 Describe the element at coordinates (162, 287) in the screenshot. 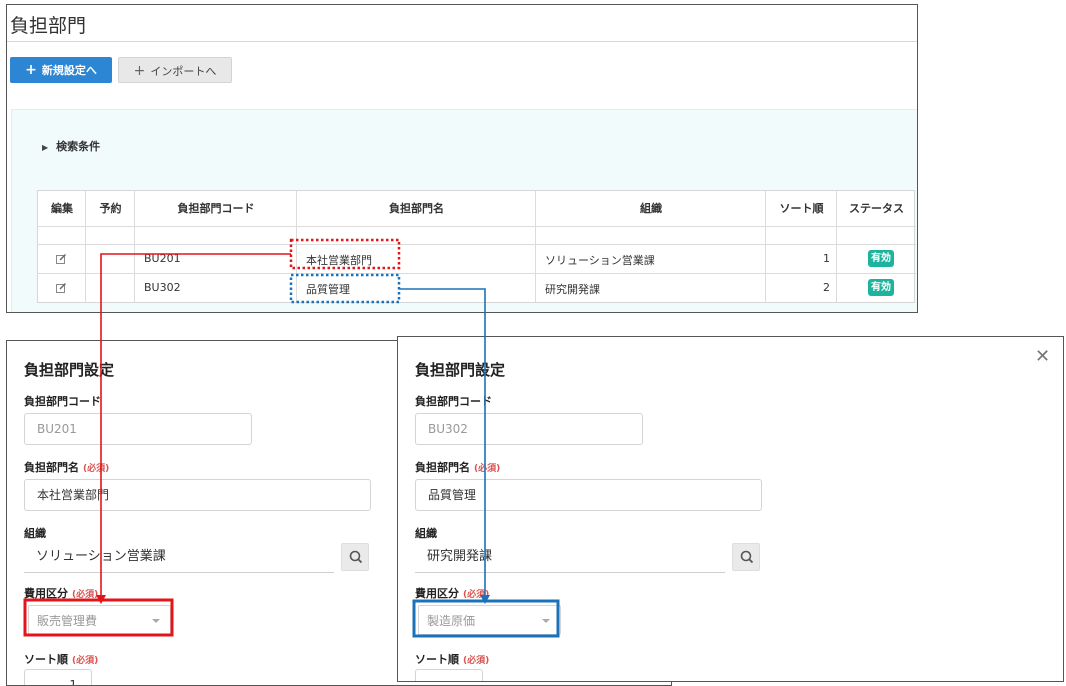

I see `row-code: BU302` at that location.